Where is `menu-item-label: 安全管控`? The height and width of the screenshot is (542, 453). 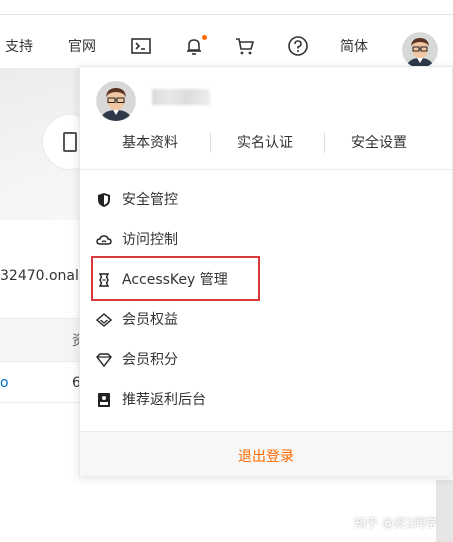 menu-item-label: 安全管控 is located at coordinates (150, 200).